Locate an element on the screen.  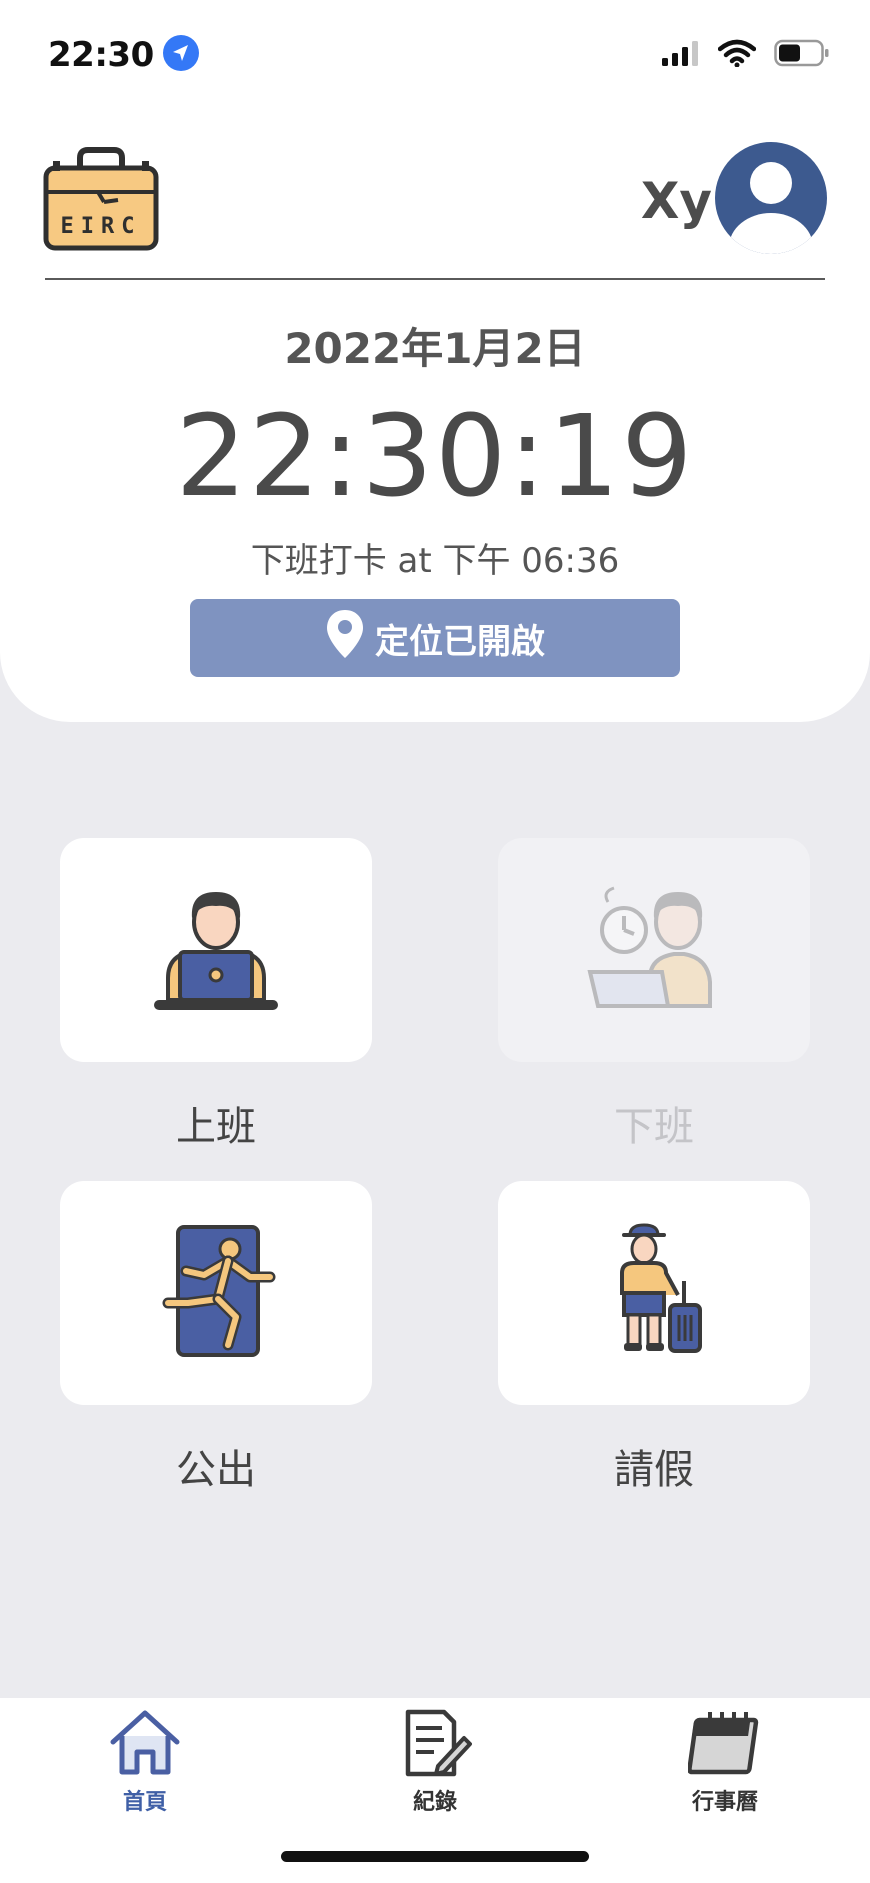
home-icon is located at coordinates (145, 1745).